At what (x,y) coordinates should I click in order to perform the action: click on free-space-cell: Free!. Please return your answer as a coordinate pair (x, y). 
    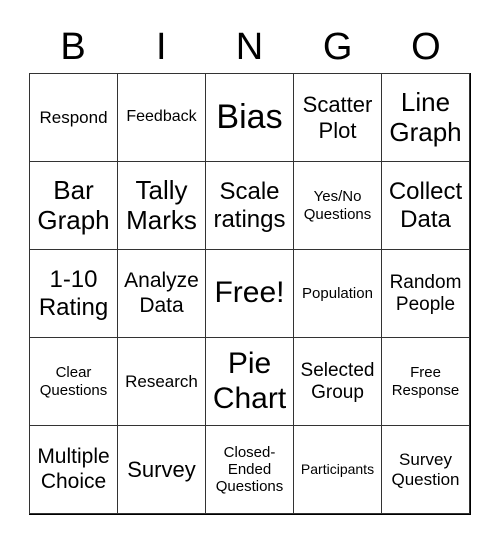
    Looking at the image, I should click on (249, 293).